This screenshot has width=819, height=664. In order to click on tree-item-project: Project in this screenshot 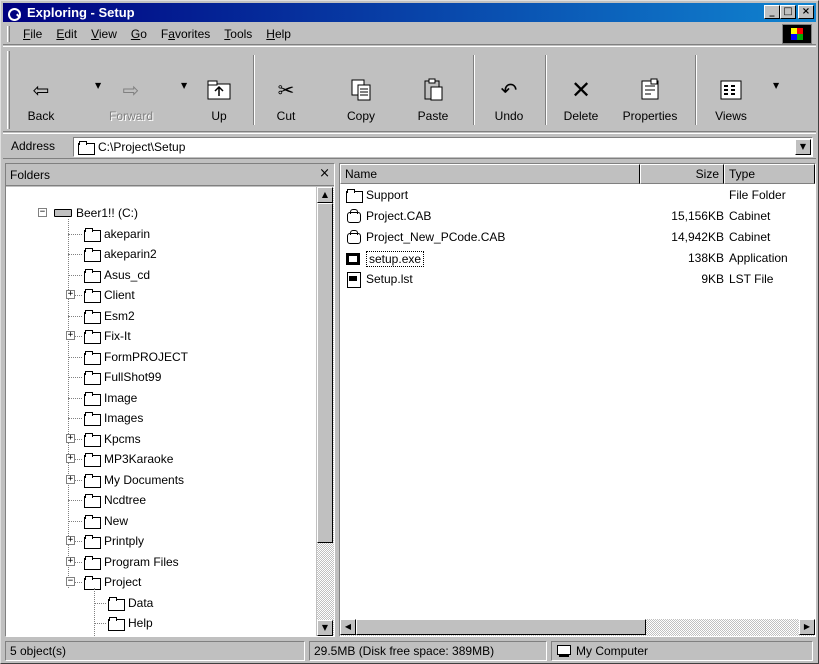, I will do `click(112, 582)`.